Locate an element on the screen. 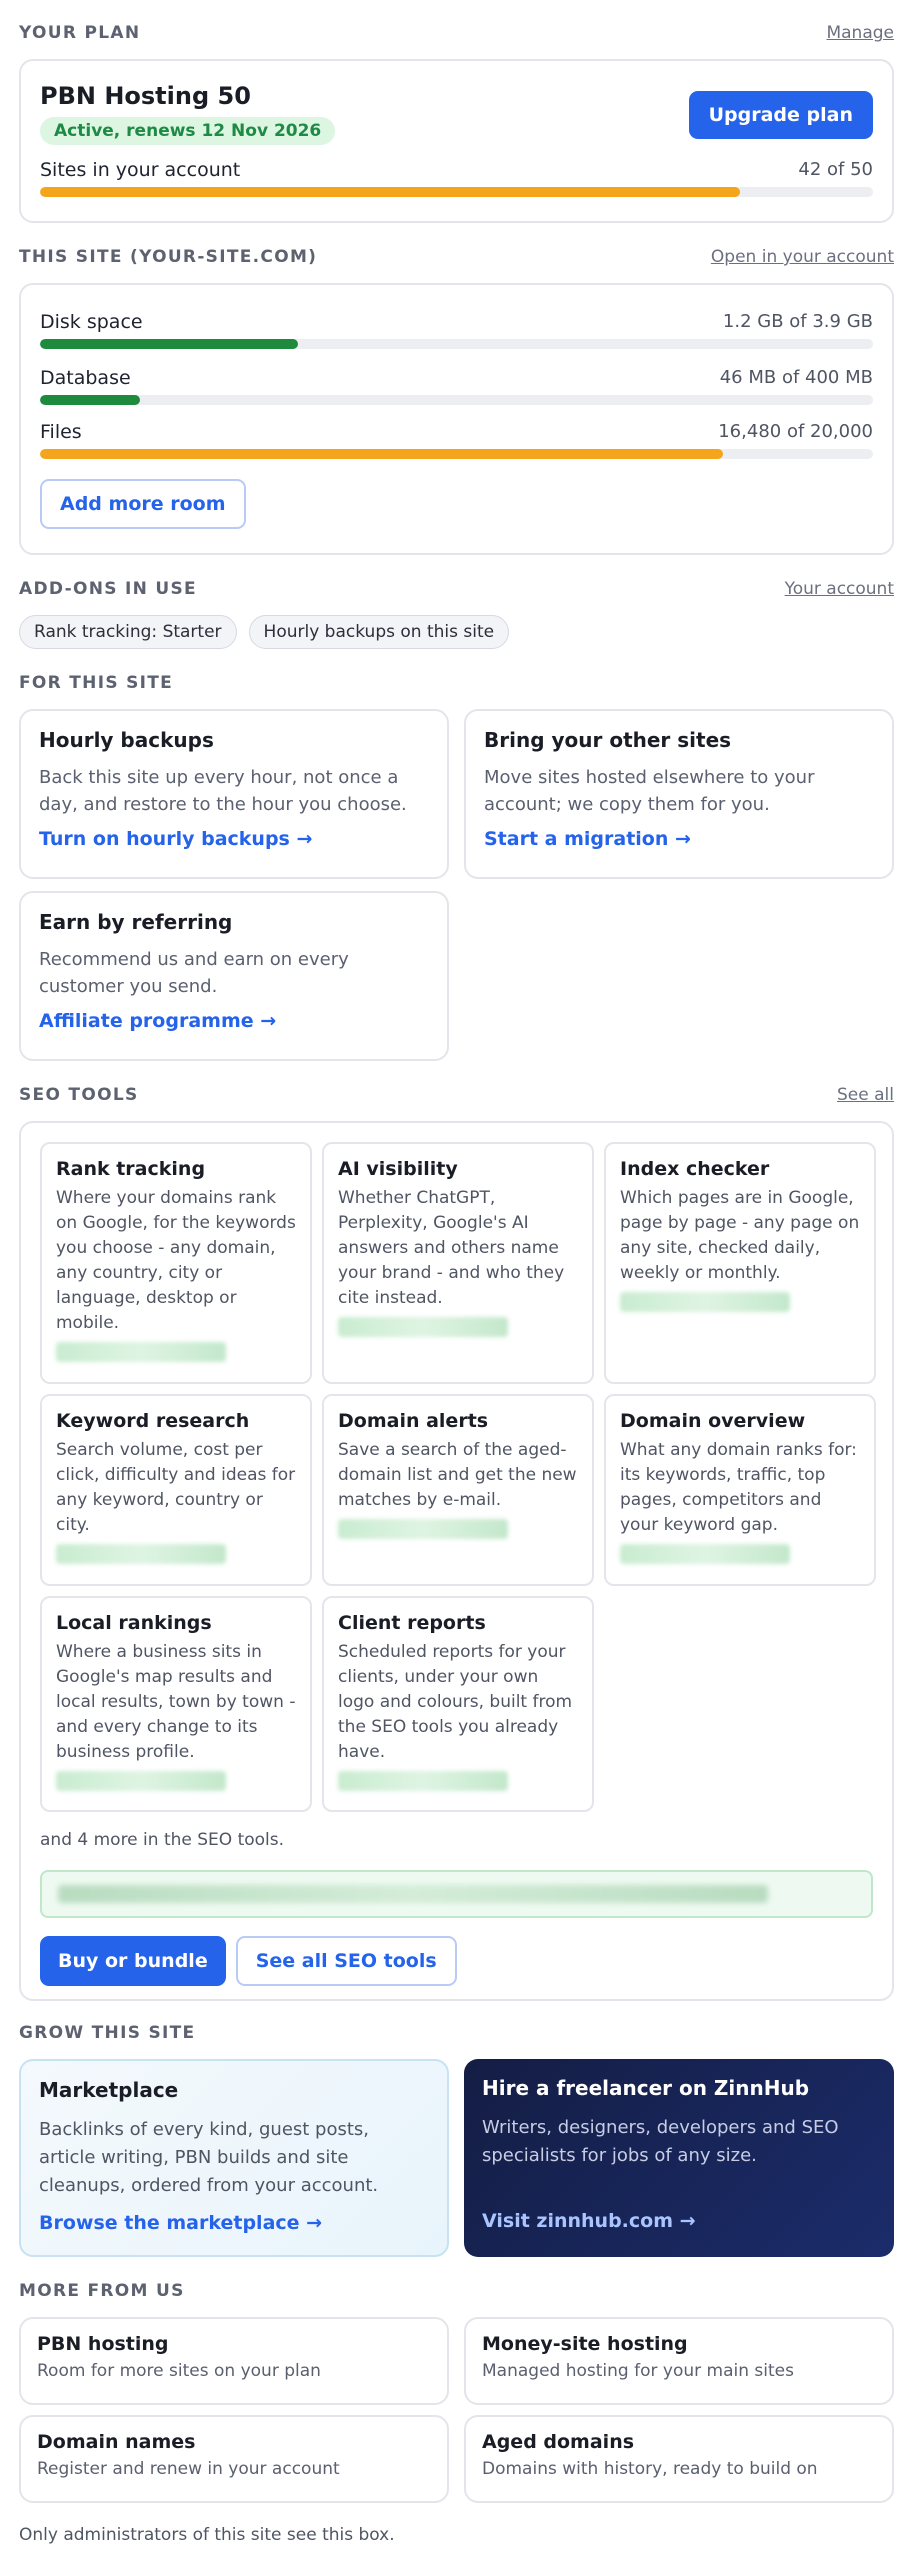  more-tile-title: Aged domains is located at coordinates (558, 2442).